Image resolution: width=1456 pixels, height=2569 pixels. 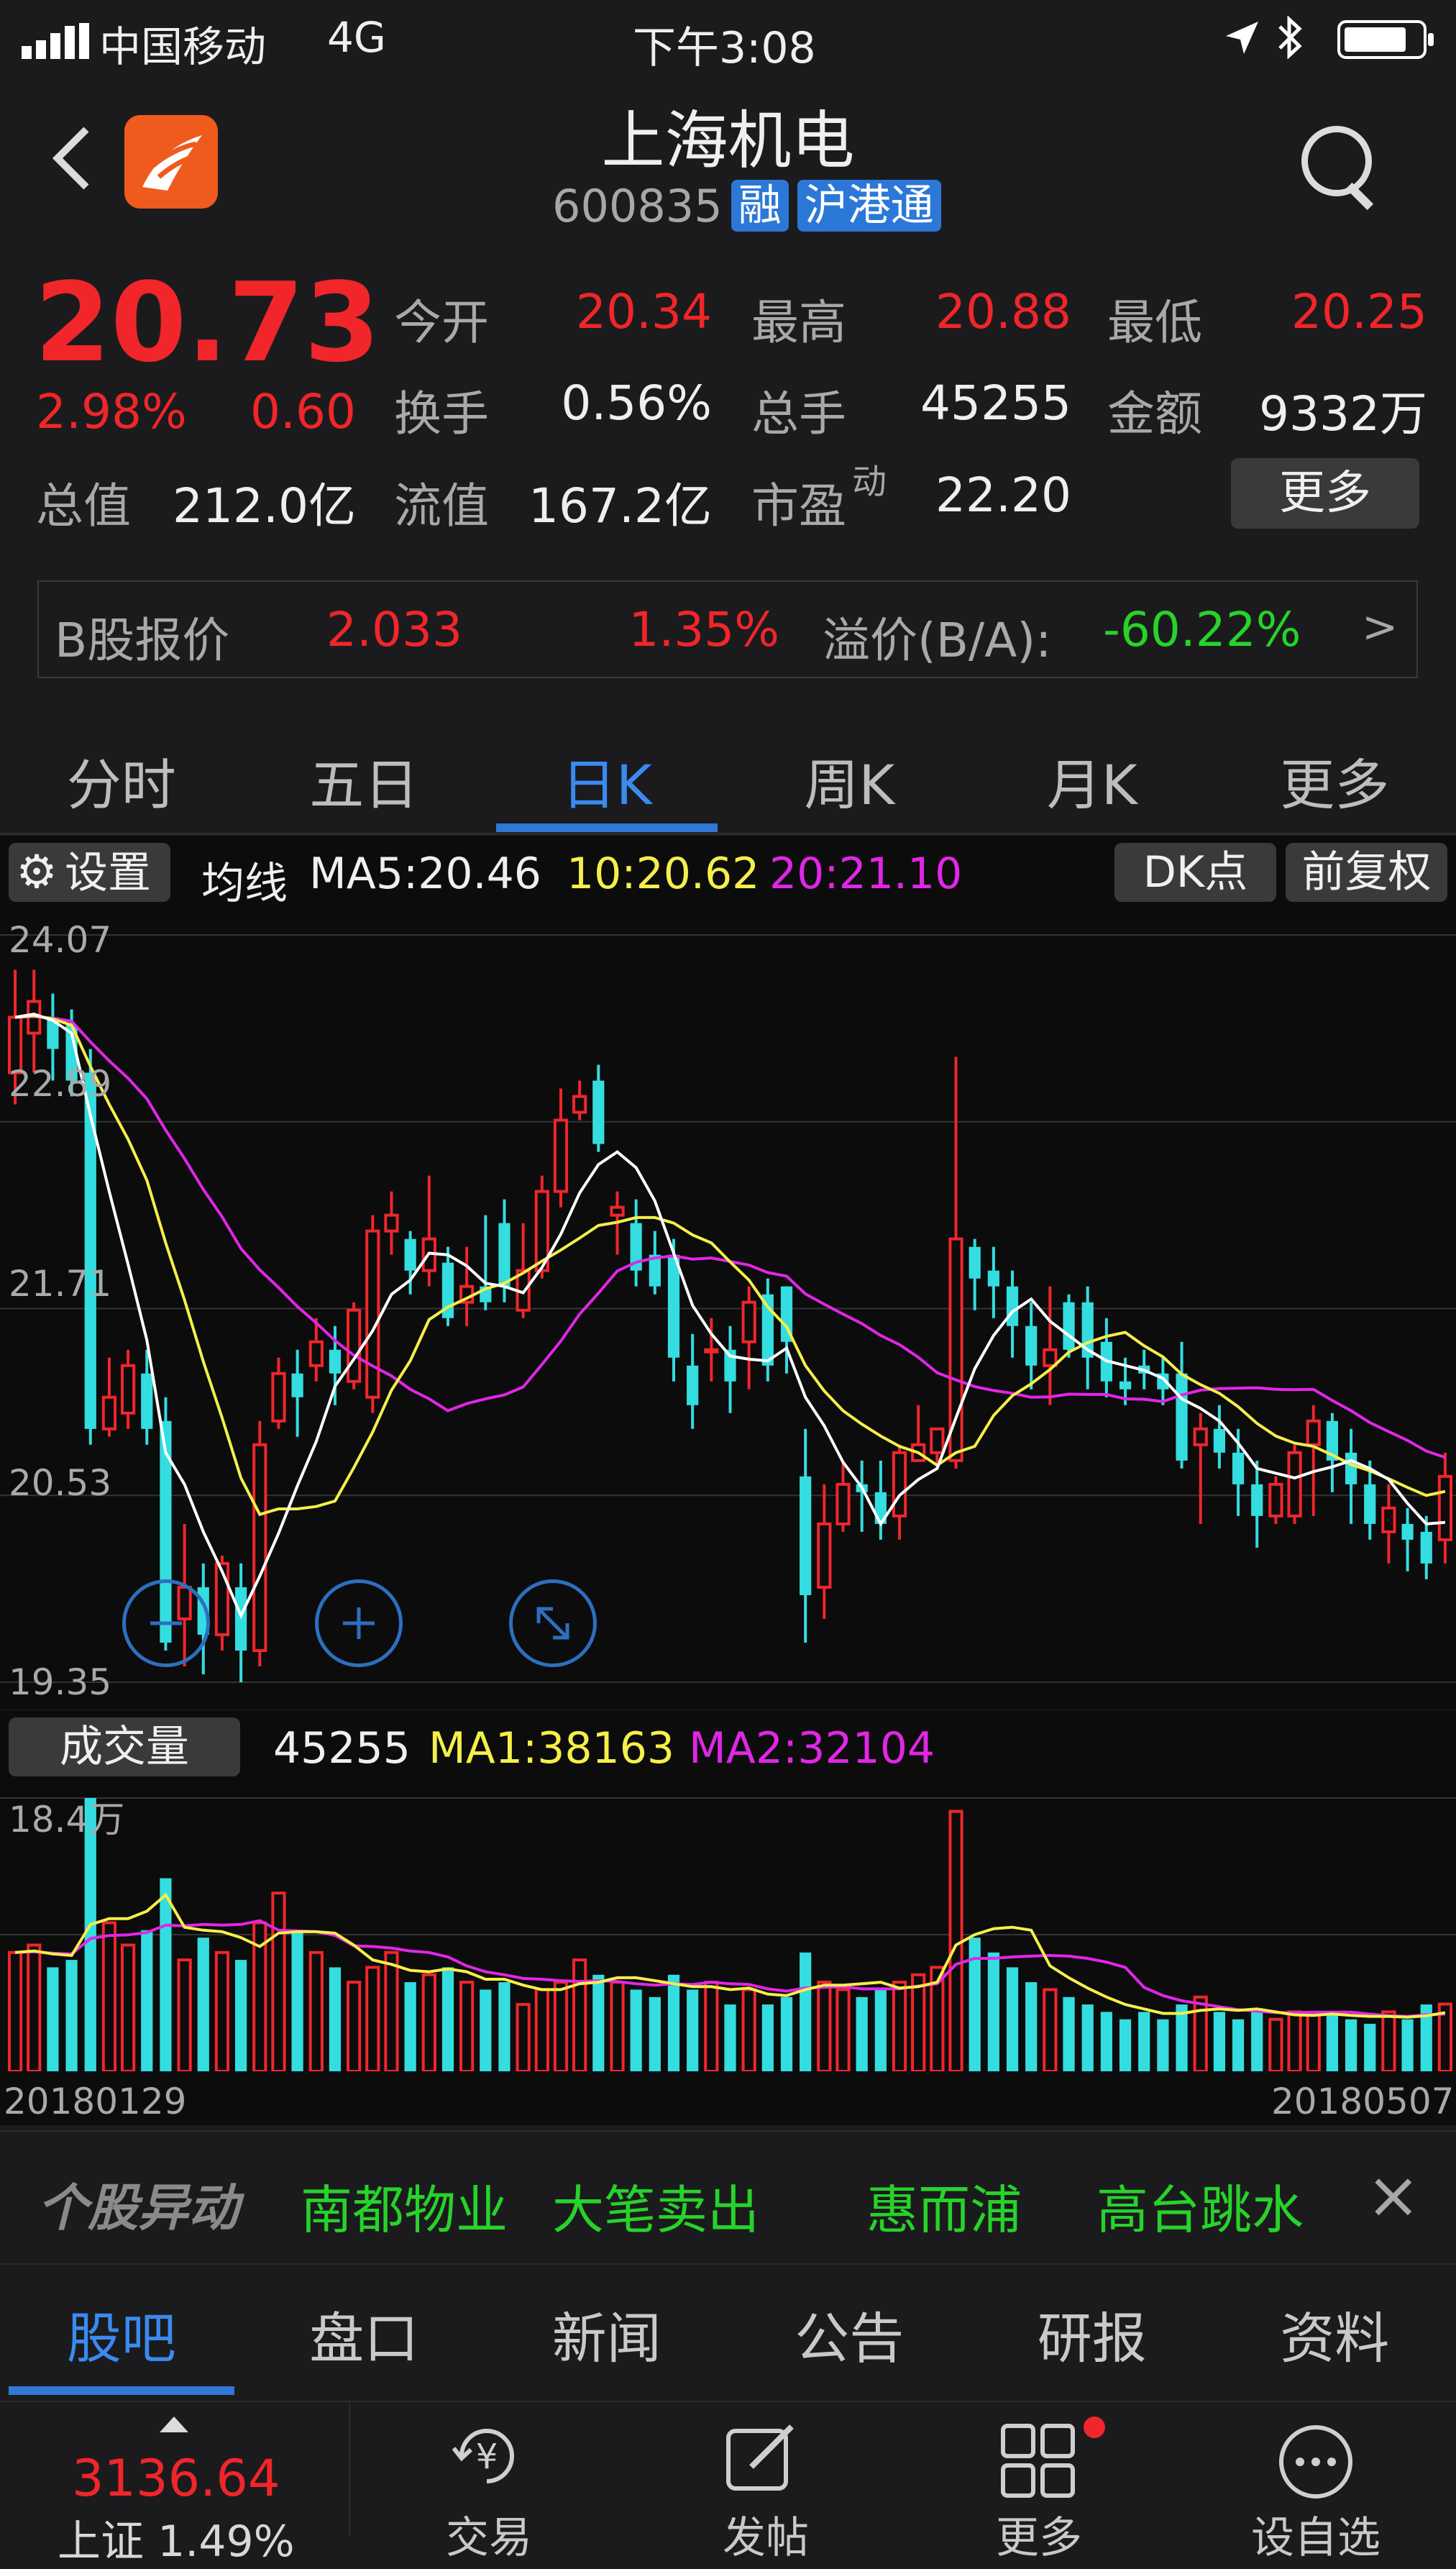 I want to click on edit-icon, so click(x=763, y=2458).